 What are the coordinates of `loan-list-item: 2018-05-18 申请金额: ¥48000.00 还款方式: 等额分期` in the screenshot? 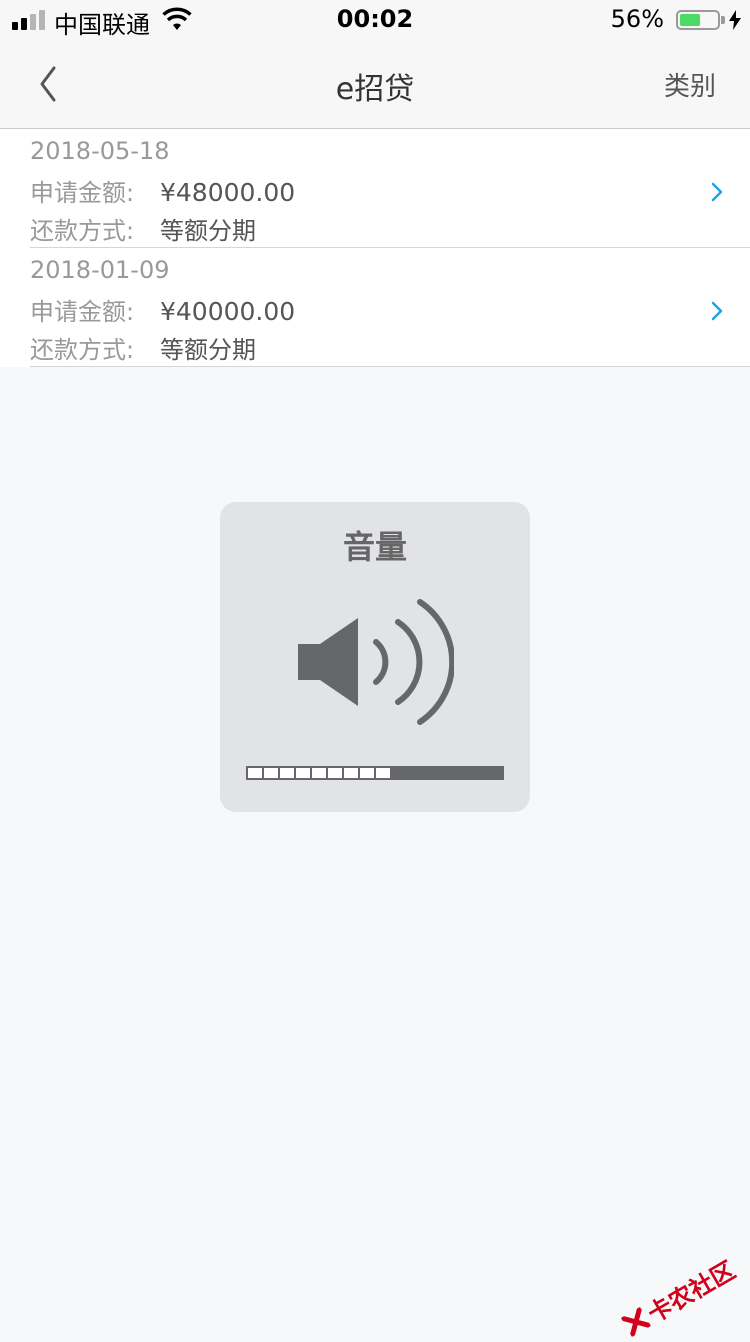 It's located at (390, 188).